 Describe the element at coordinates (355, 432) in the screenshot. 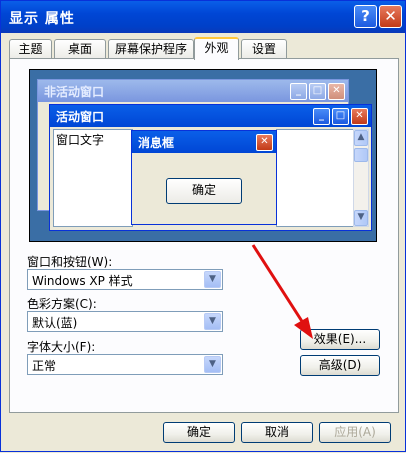

I see `apply-button: 应用(A)` at that location.